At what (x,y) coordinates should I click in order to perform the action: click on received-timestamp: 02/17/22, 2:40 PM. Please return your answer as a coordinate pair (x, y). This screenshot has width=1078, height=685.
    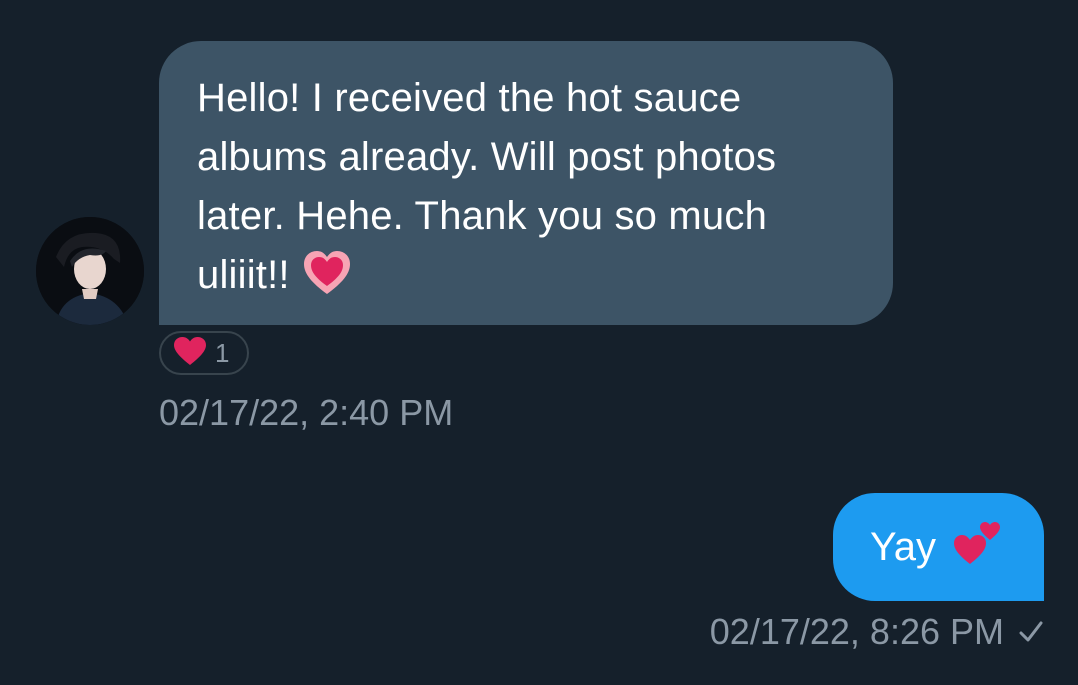
    Looking at the image, I should click on (306, 412).